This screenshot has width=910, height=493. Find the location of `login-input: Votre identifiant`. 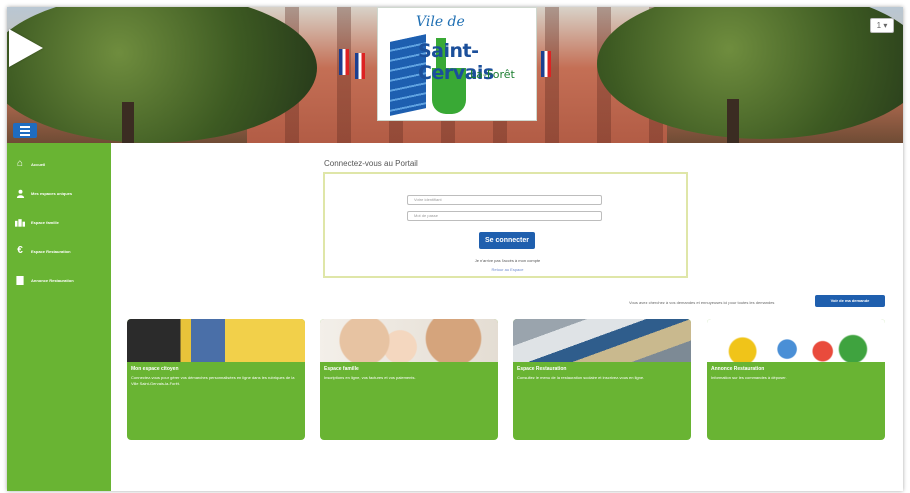

login-input: Votre identifiant is located at coordinates (504, 200).